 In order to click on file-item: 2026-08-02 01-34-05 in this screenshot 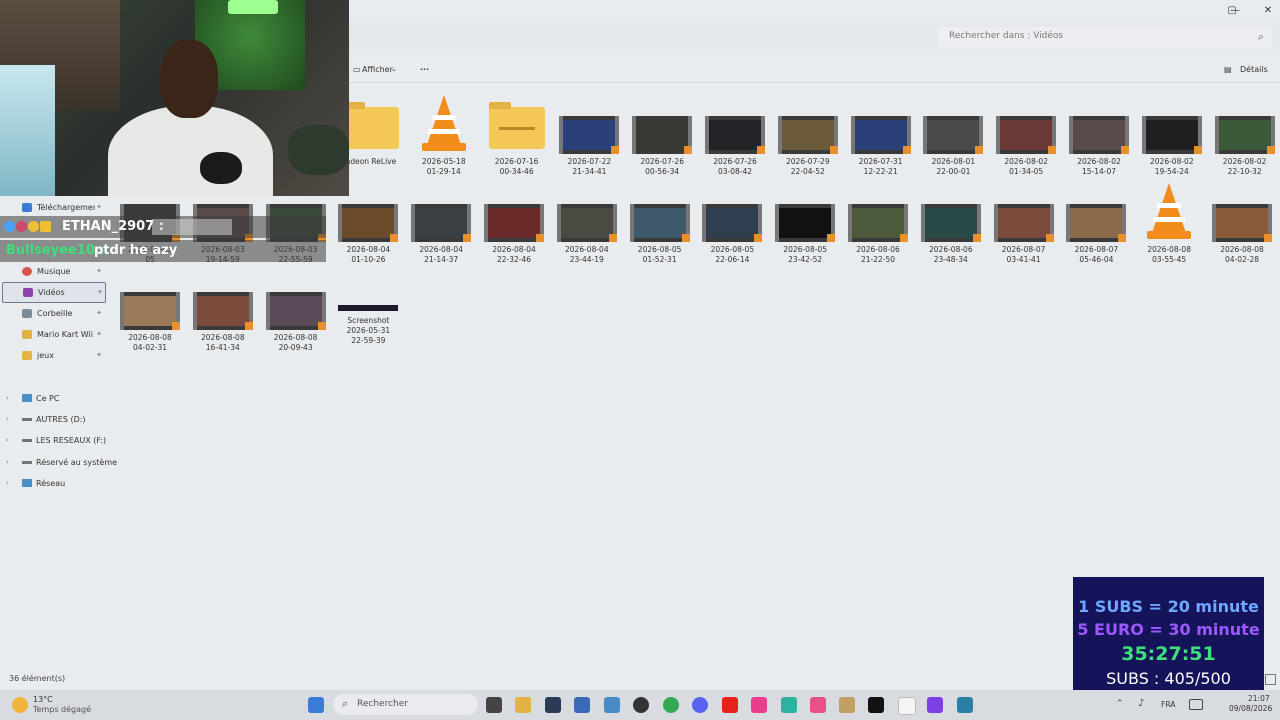, I will do `click(1026, 134)`.